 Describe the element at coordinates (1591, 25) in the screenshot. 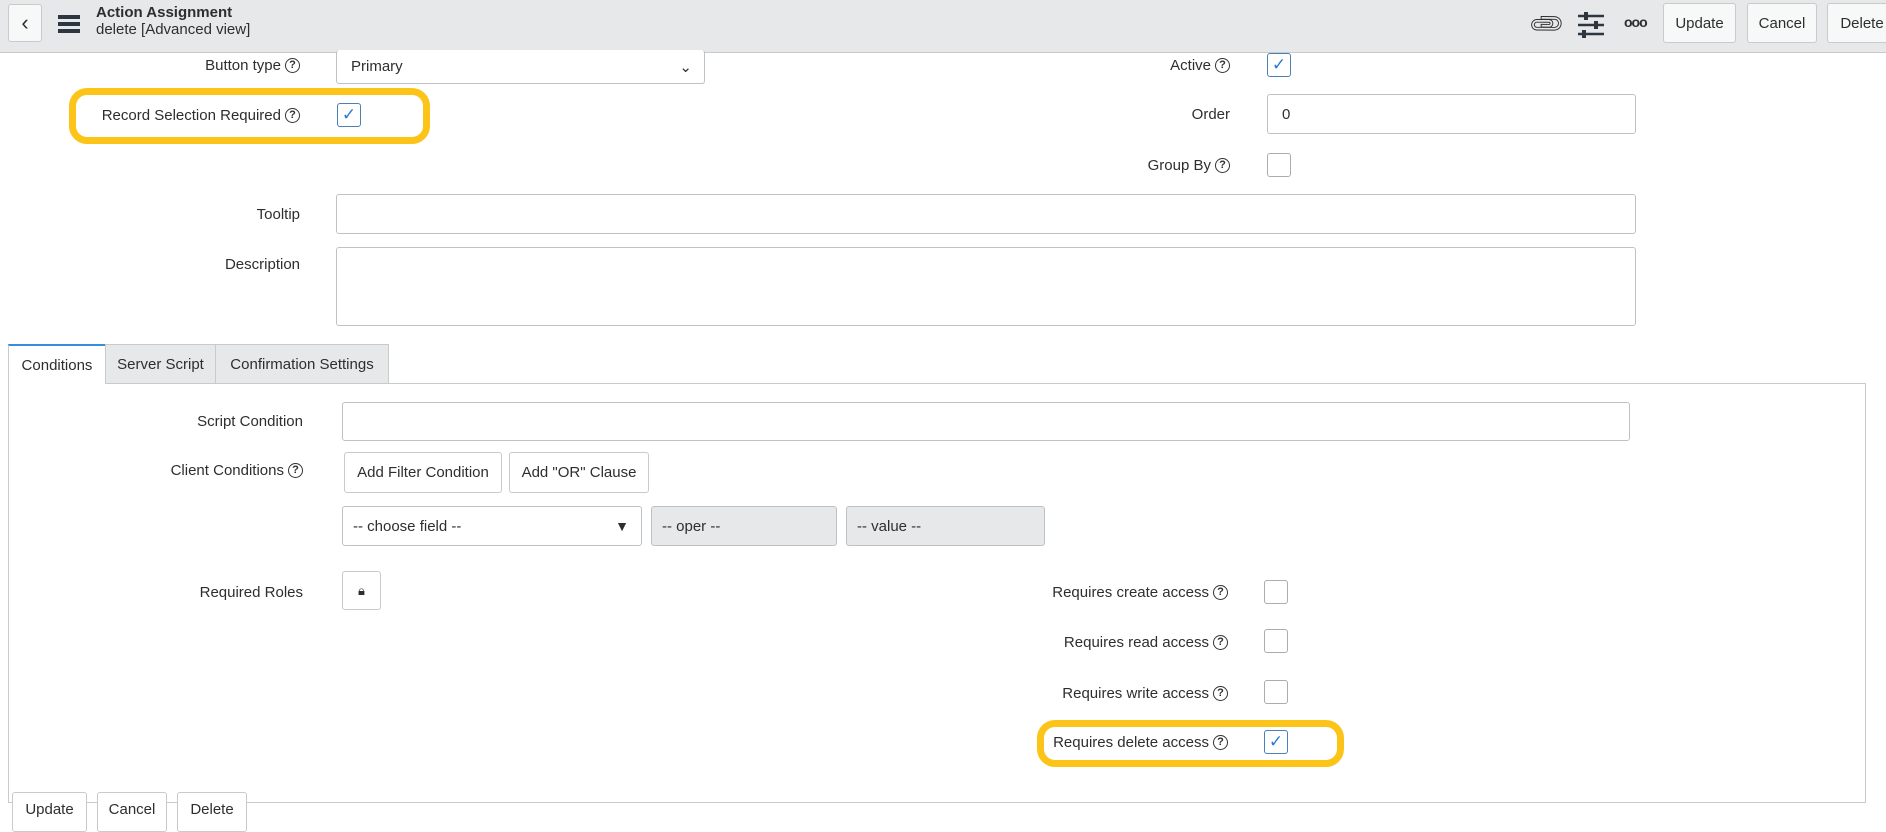

I see `sliders-icon` at that location.